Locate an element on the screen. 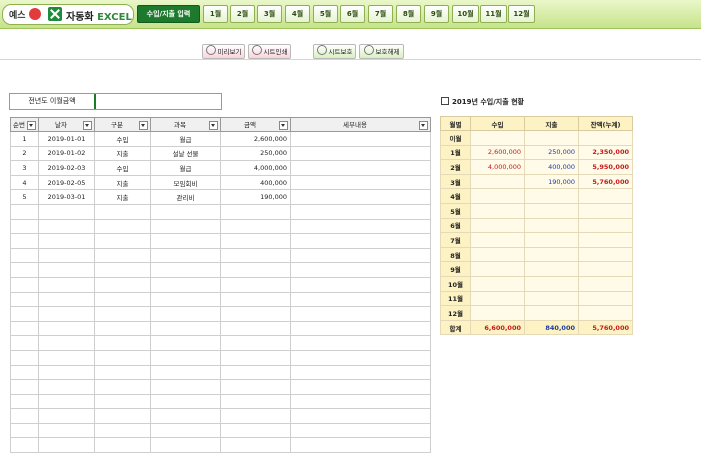 The image size is (701, 453). table-cell: 월급 is located at coordinates (185, 139).